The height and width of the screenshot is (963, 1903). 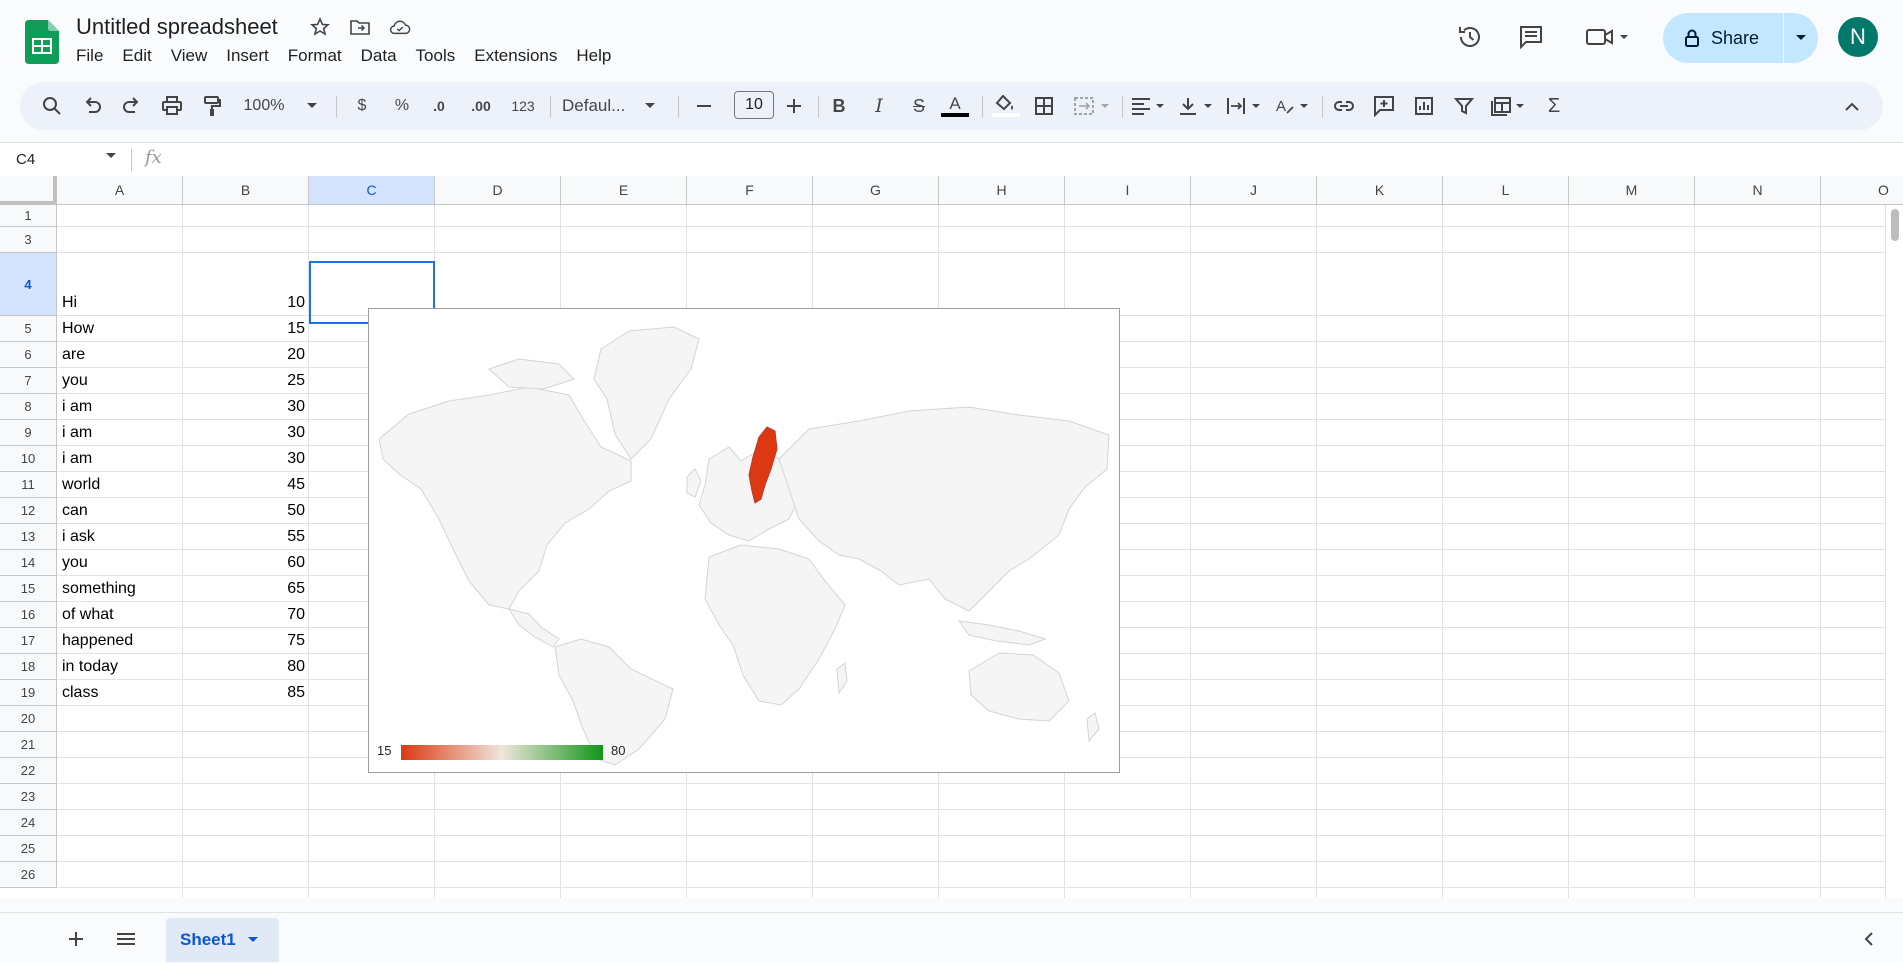 I want to click on table-view-icon, so click(x=1510, y=106).